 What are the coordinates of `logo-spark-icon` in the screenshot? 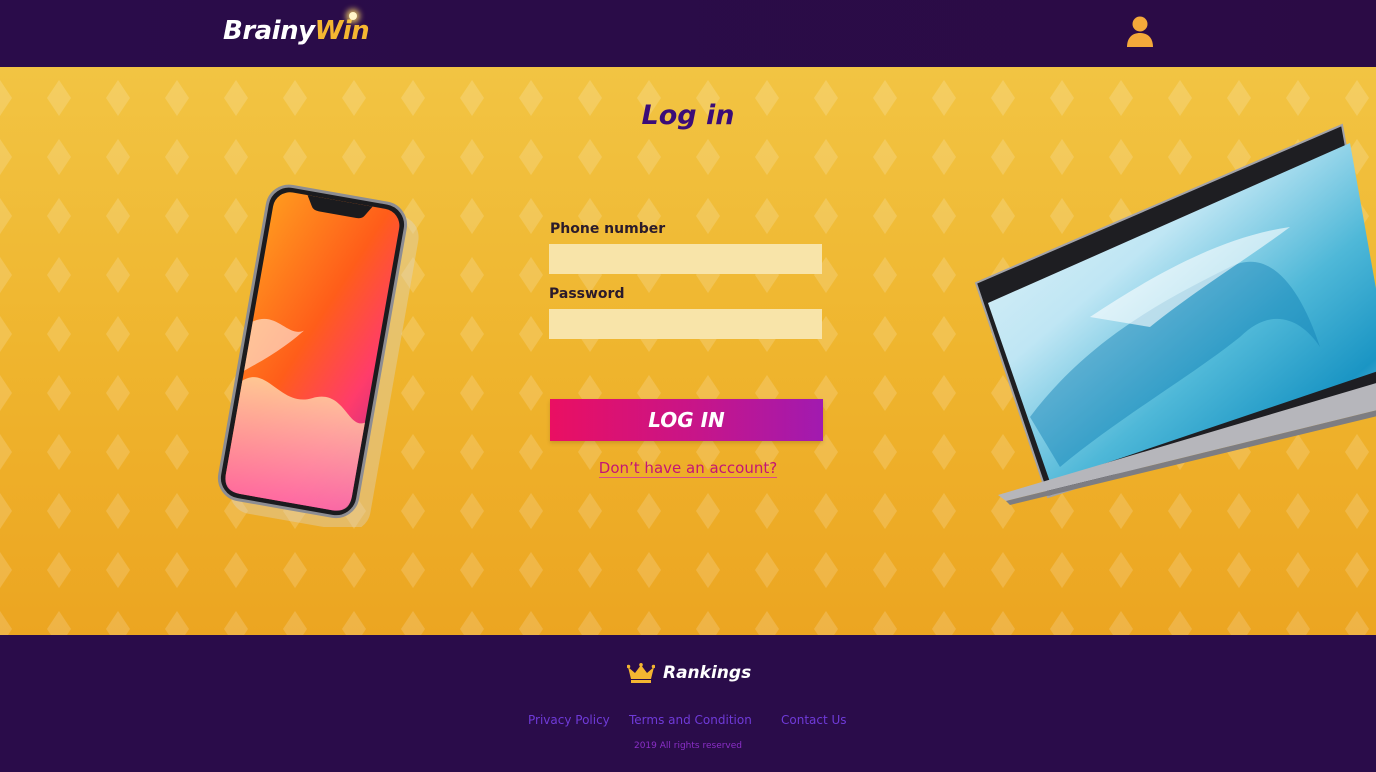 It's located at (353, 16).